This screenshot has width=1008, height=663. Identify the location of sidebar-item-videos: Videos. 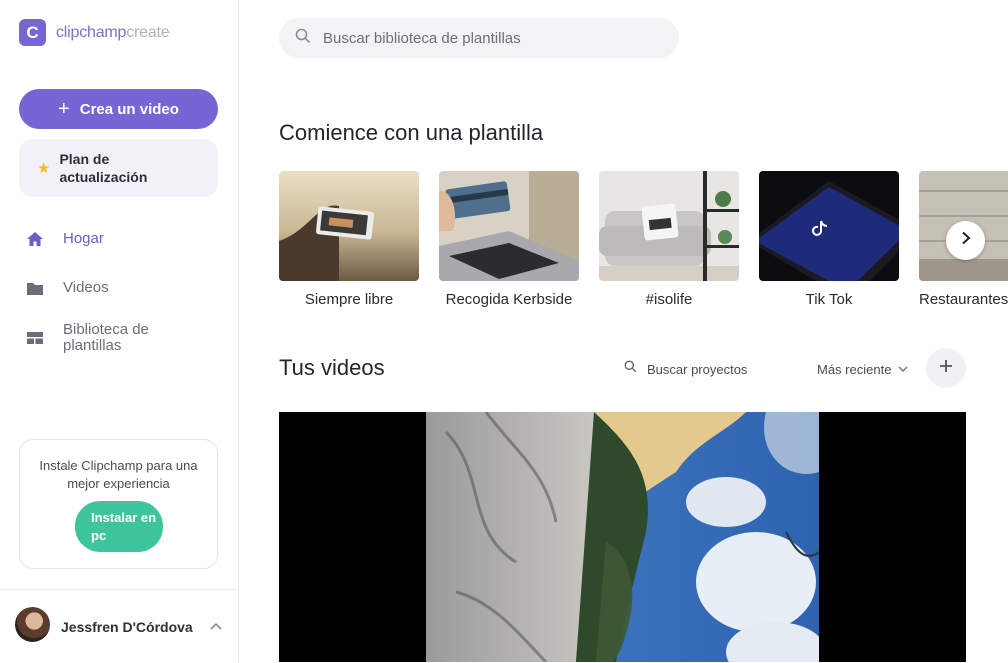
(67, 288).